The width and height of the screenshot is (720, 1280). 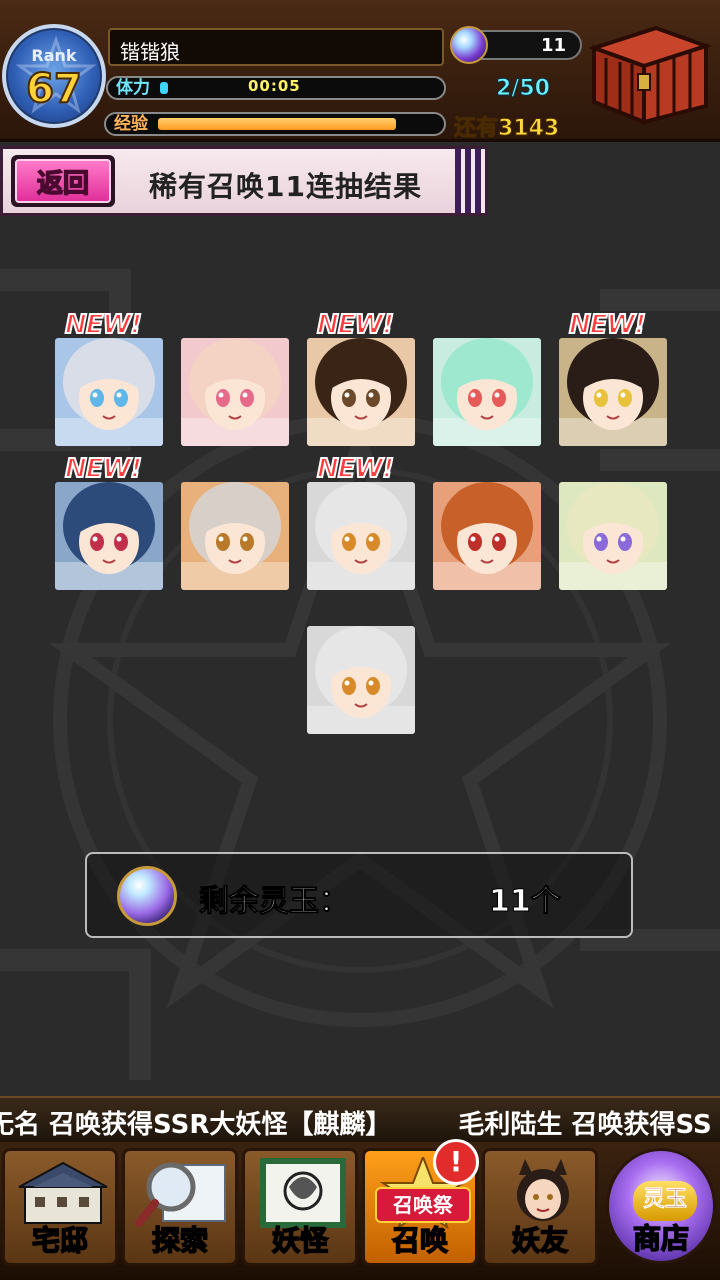 What do you see at coordinates (196, 1125) in the screenshot?
I see `ticker-message: 无名 召唤获得SSR大妖怪【麒麟】` at bounding box center [196, 1125].